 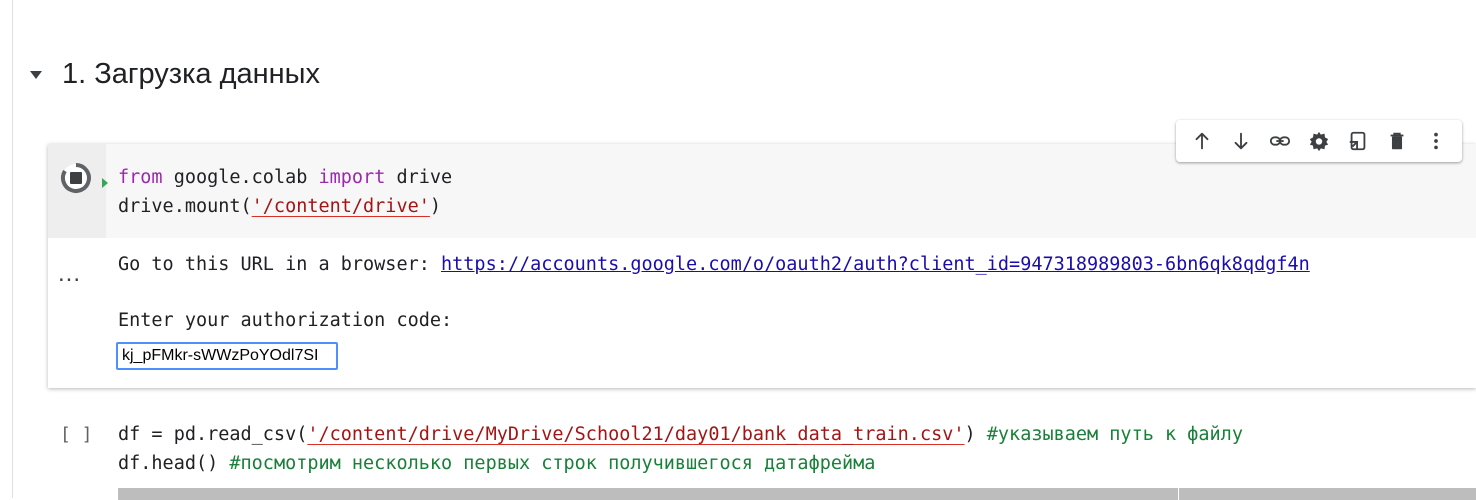 I want to click on link-icon, so click(x=1280, y=141).